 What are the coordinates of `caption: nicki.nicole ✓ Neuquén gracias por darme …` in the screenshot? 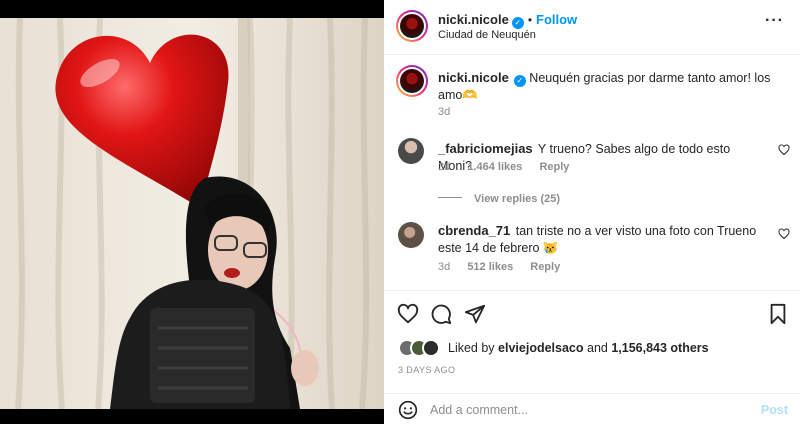 It's located at (592, 91).